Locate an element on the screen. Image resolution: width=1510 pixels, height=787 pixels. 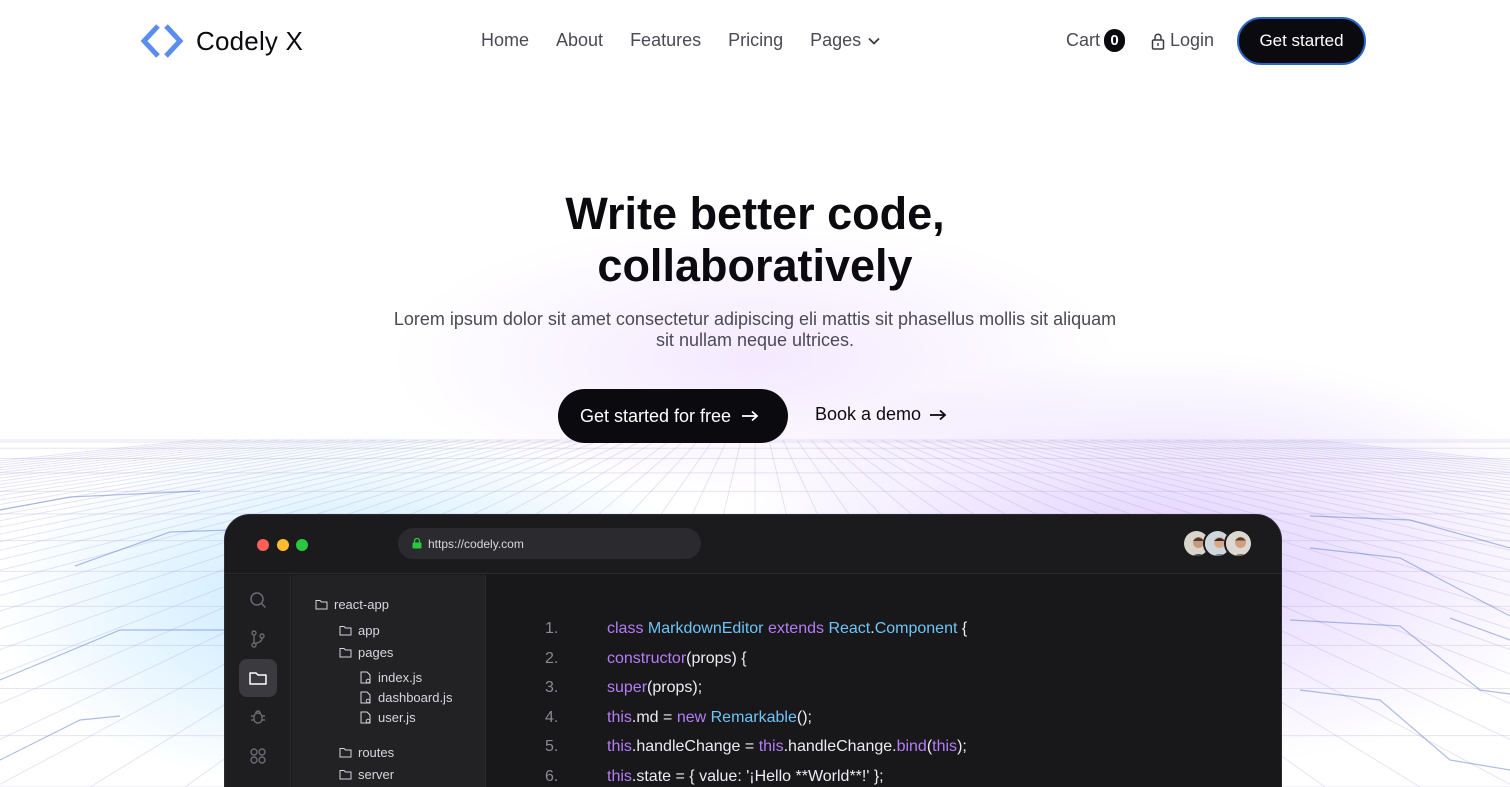
main-nav: Home About Features Pricing Pages is located at coordinates (681, 40).